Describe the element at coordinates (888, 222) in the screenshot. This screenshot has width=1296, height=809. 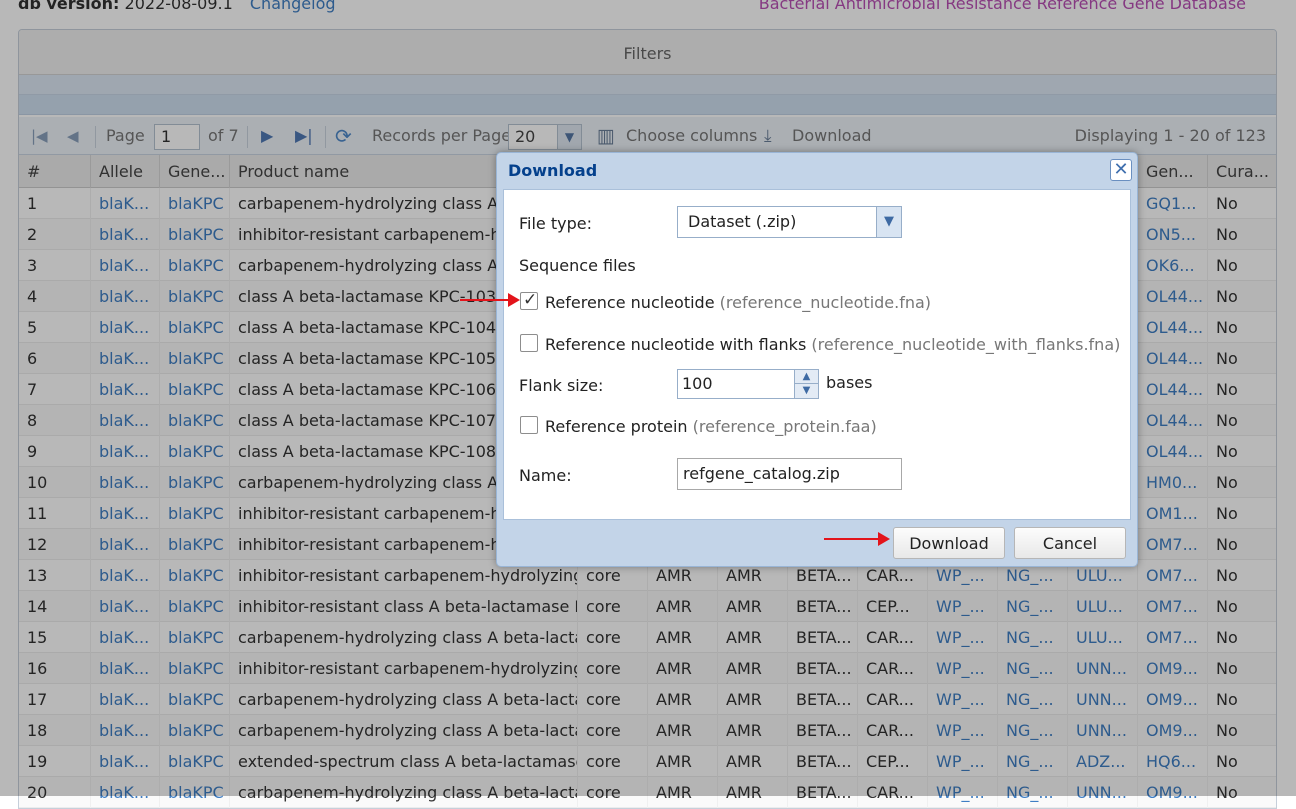
I see `chevron-down-icon: ▼` at that location.